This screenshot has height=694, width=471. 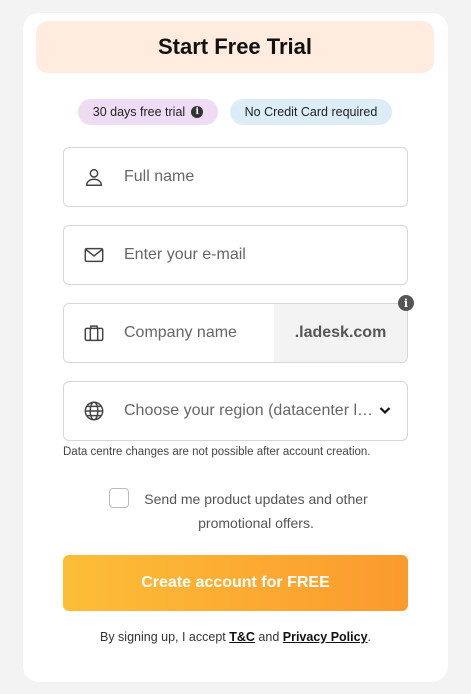 What do you see at coordinates (94, 255) in the screenshot?
I see `envelope-icon` at bounding box center [94, 255].